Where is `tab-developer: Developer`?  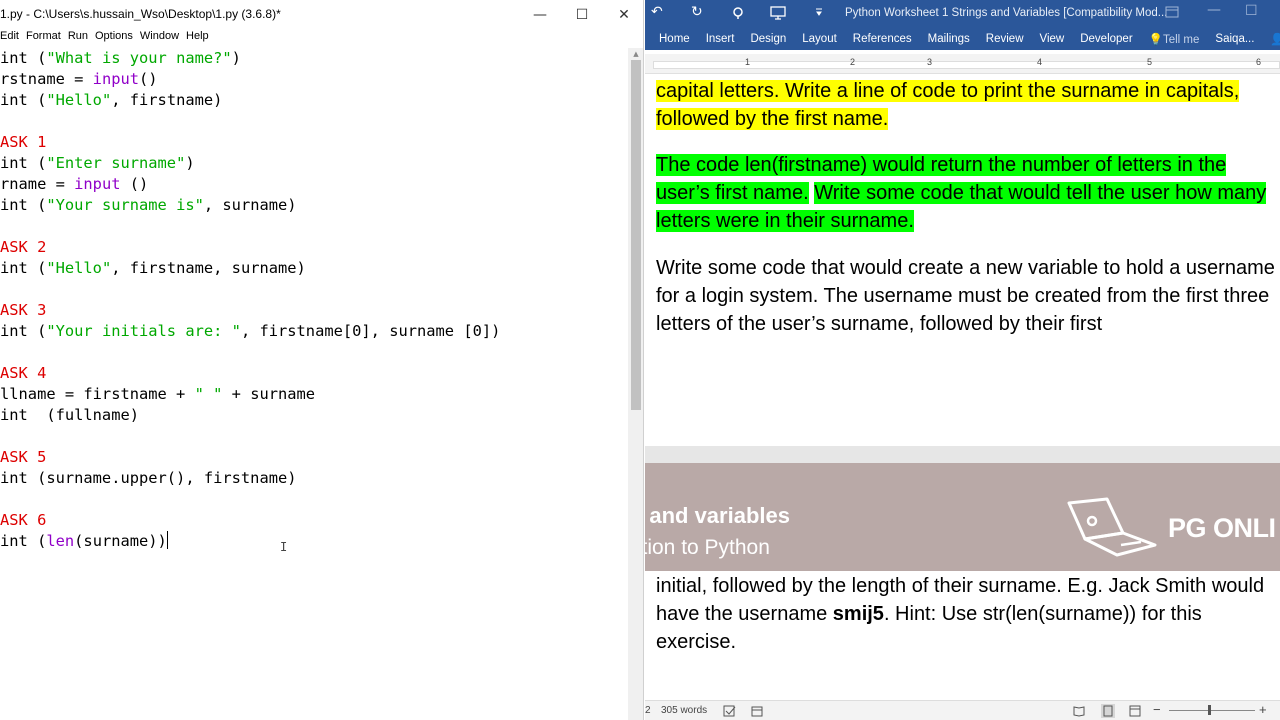 tab-developer: Developer is located at coordinates (1110, 39).